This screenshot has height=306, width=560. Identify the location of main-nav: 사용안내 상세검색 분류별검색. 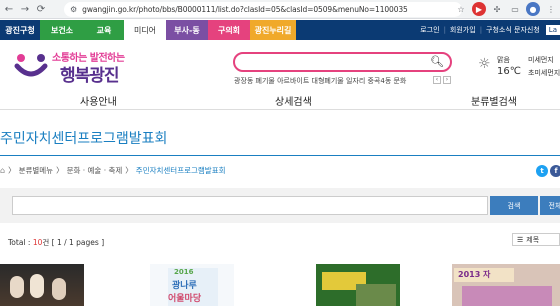
(280, 100).